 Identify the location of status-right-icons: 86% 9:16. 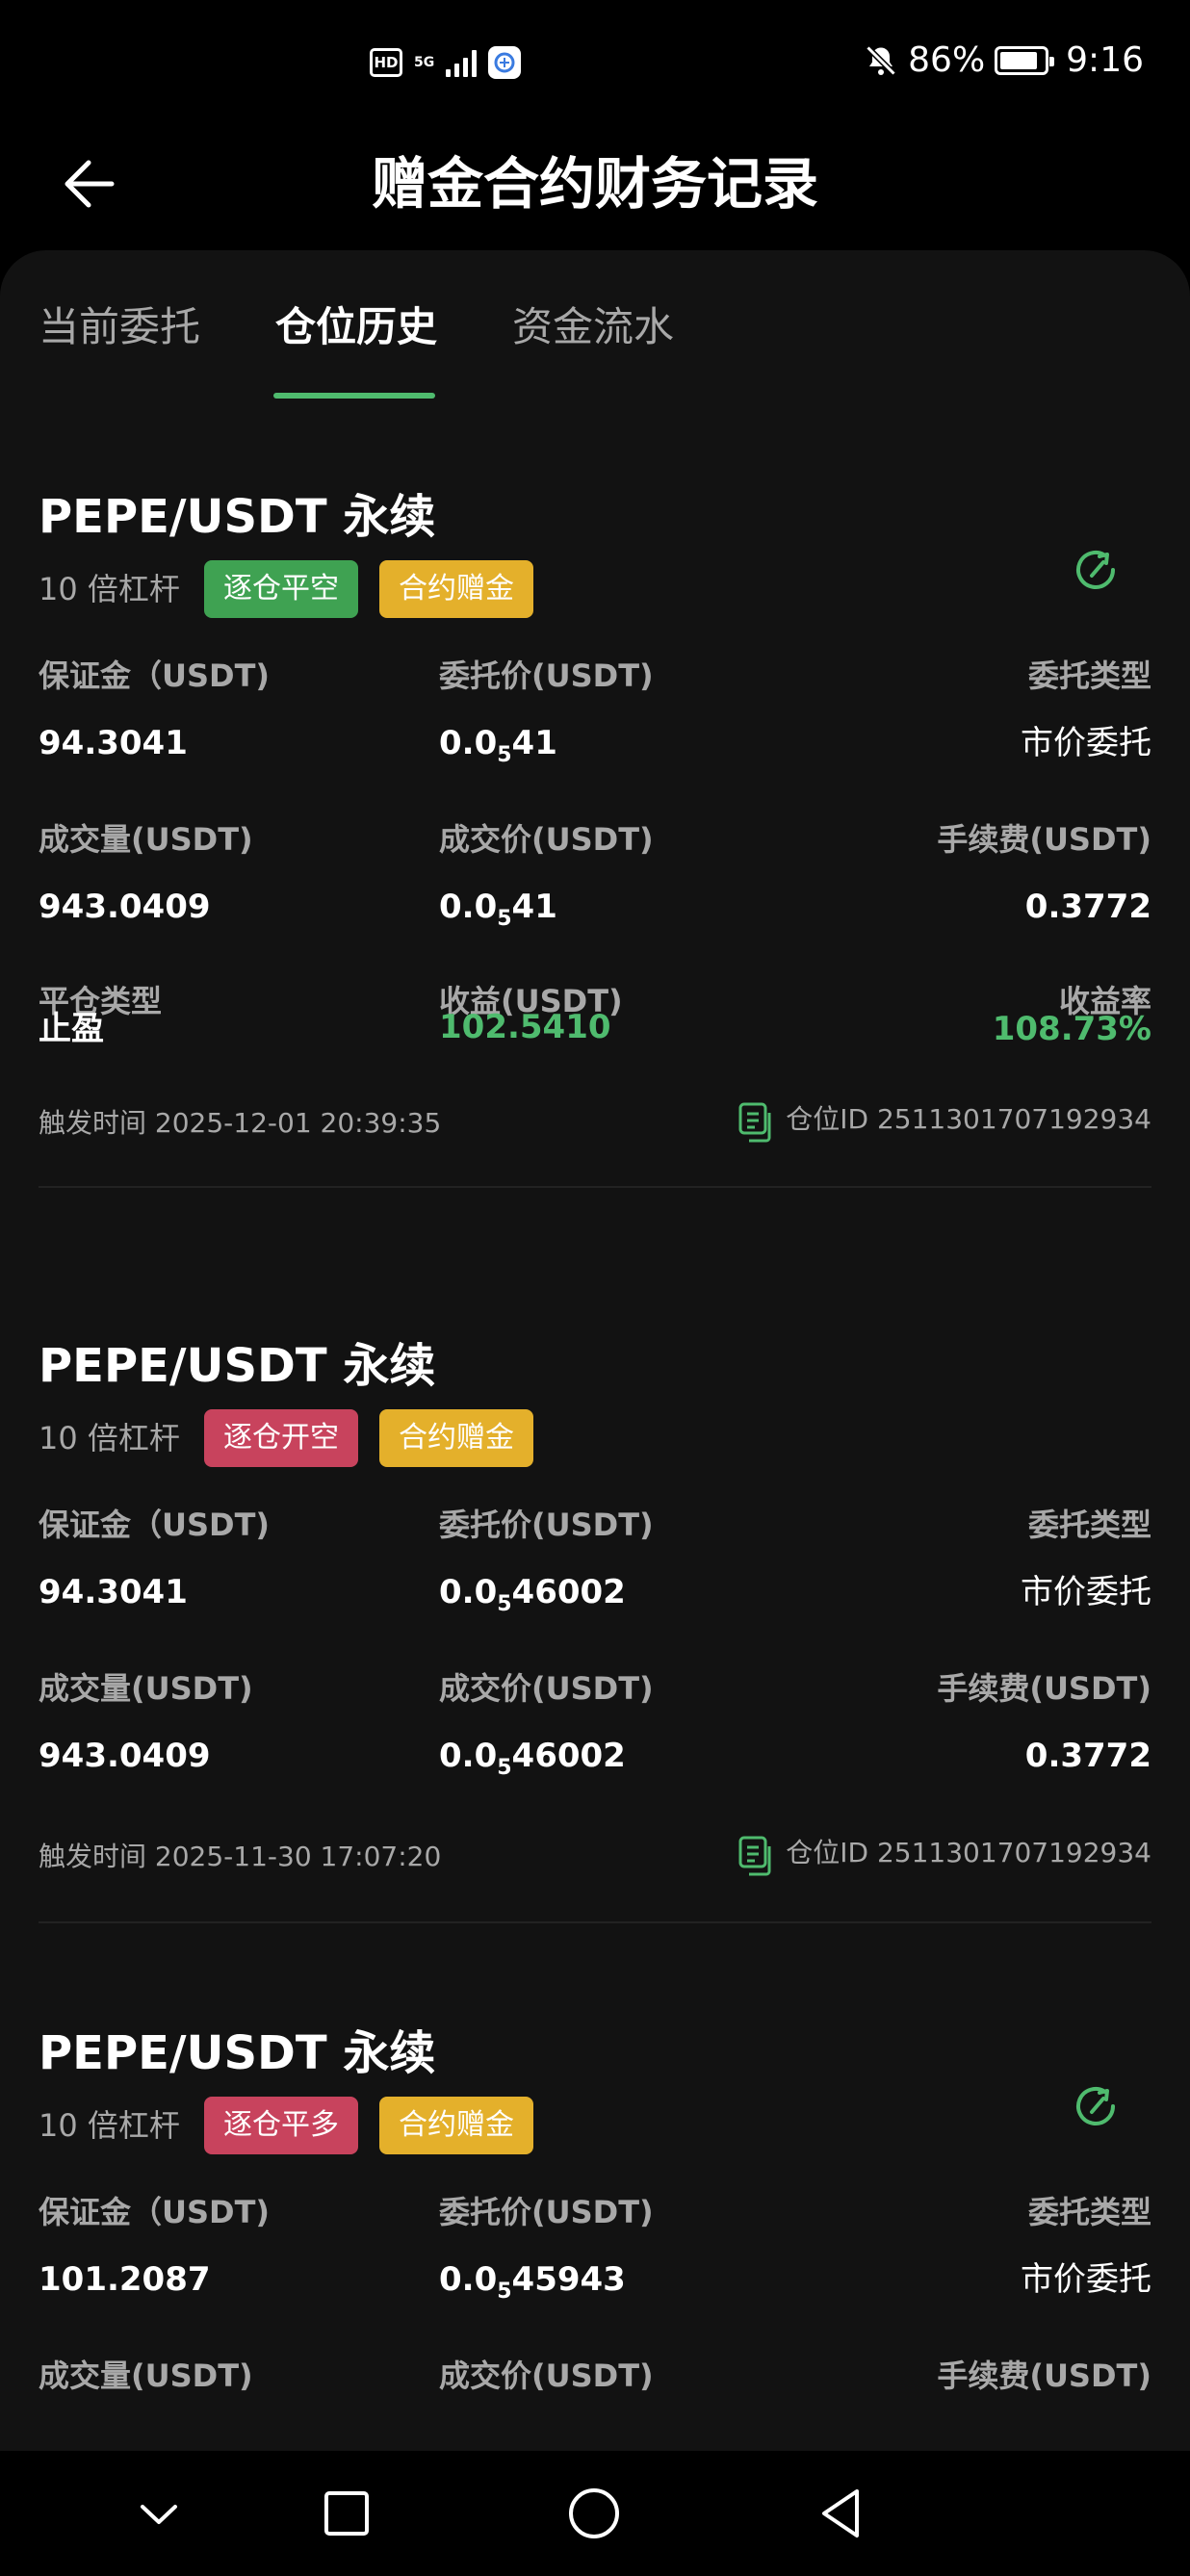
(1004, 60).